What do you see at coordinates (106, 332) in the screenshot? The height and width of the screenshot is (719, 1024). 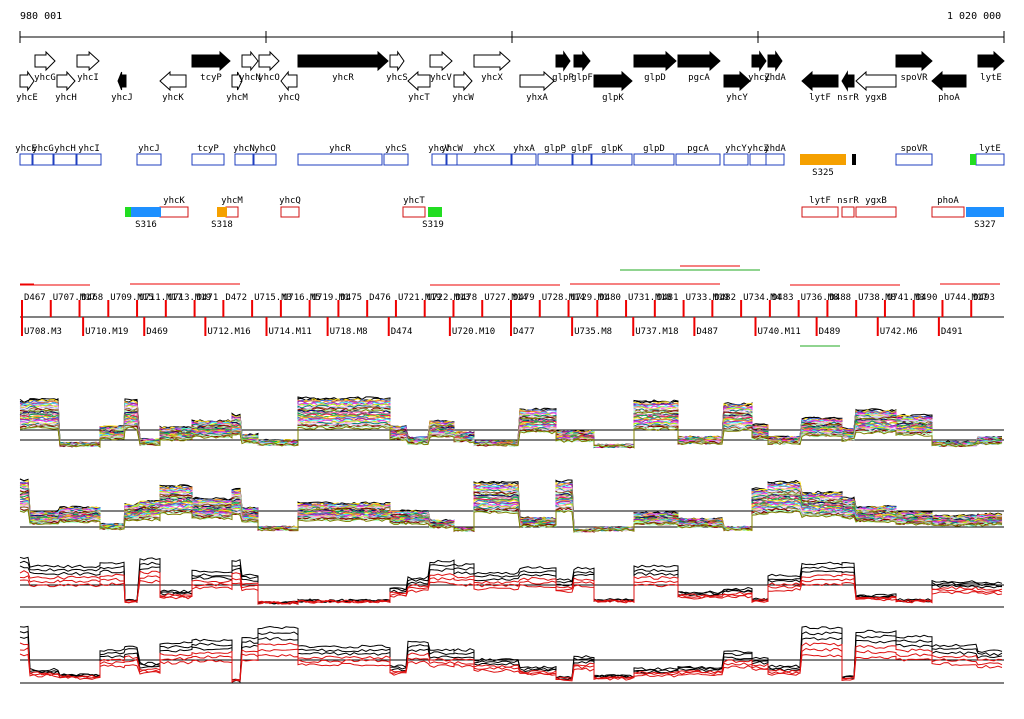 I see `marker-label-u710.m19: U710.M19` at bounding box center [106, 332].